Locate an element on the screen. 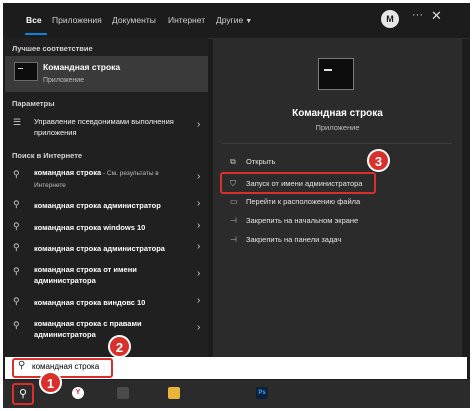  taskbar-search-button: ⚲ is located at coordinates (23, 394).